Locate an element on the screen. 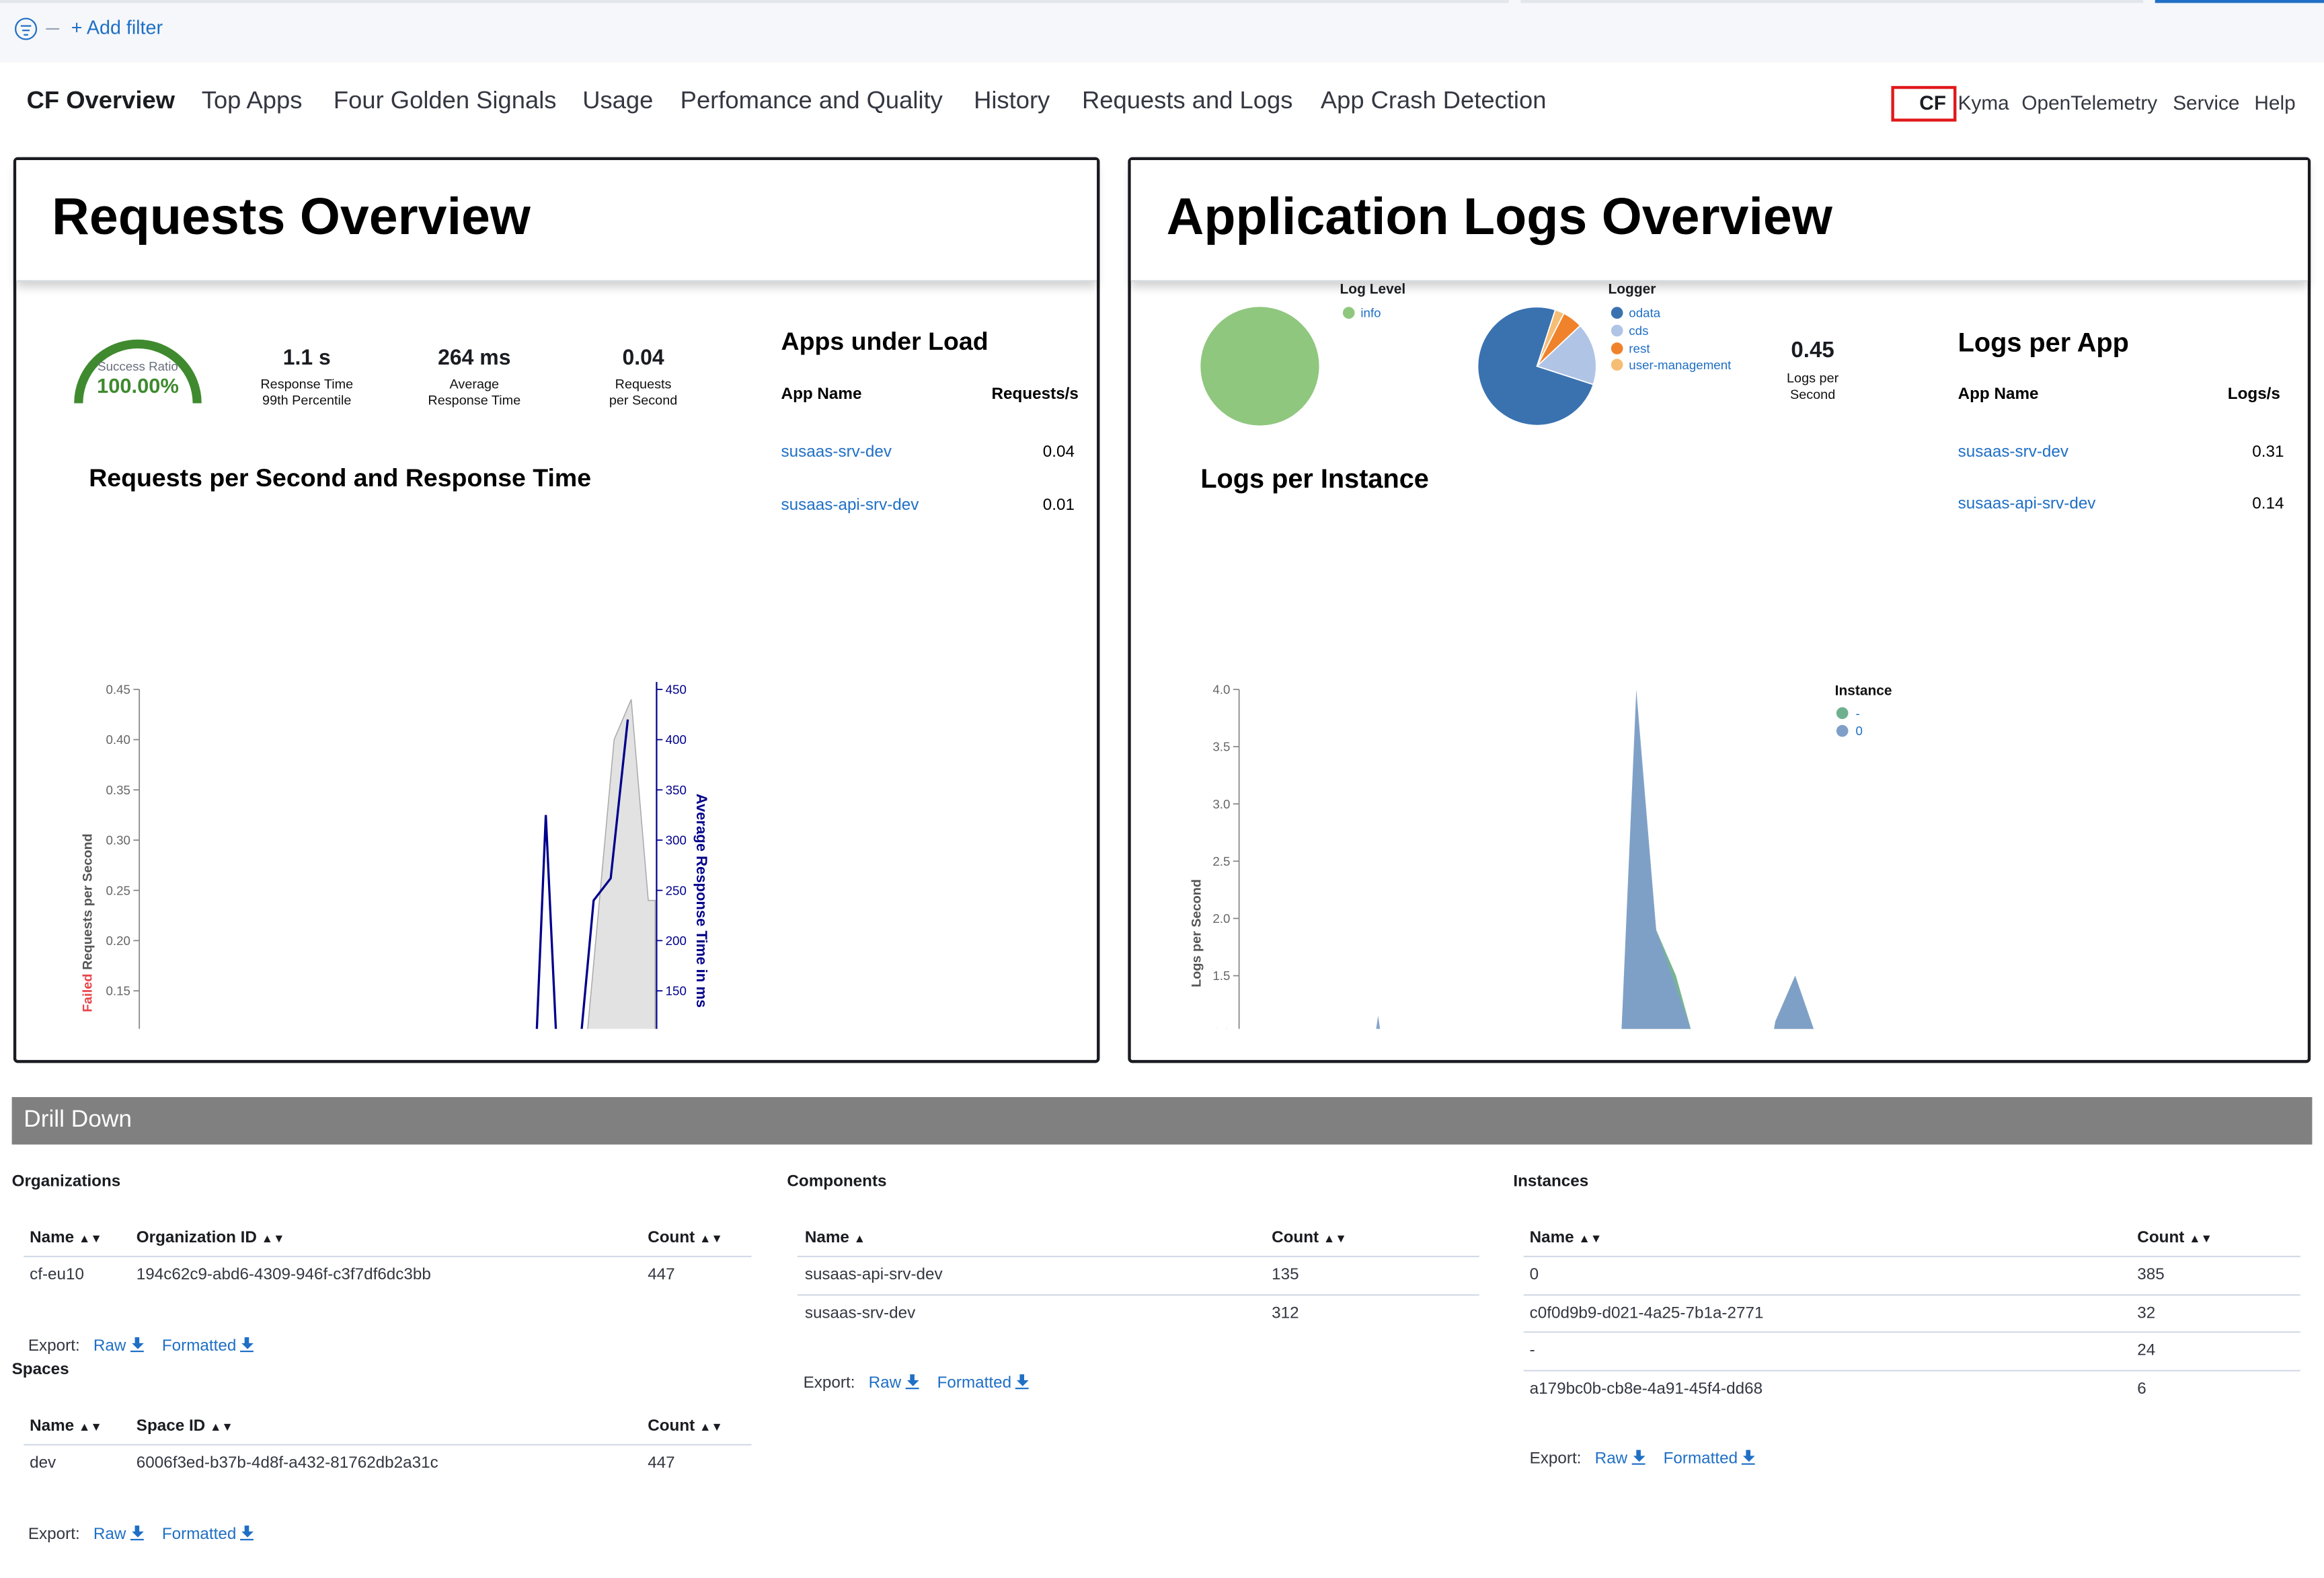 This screenshot has height=1578, width=2324. link-opentelemetry: OpenTelemetry is located at coordinates (2089, 103).